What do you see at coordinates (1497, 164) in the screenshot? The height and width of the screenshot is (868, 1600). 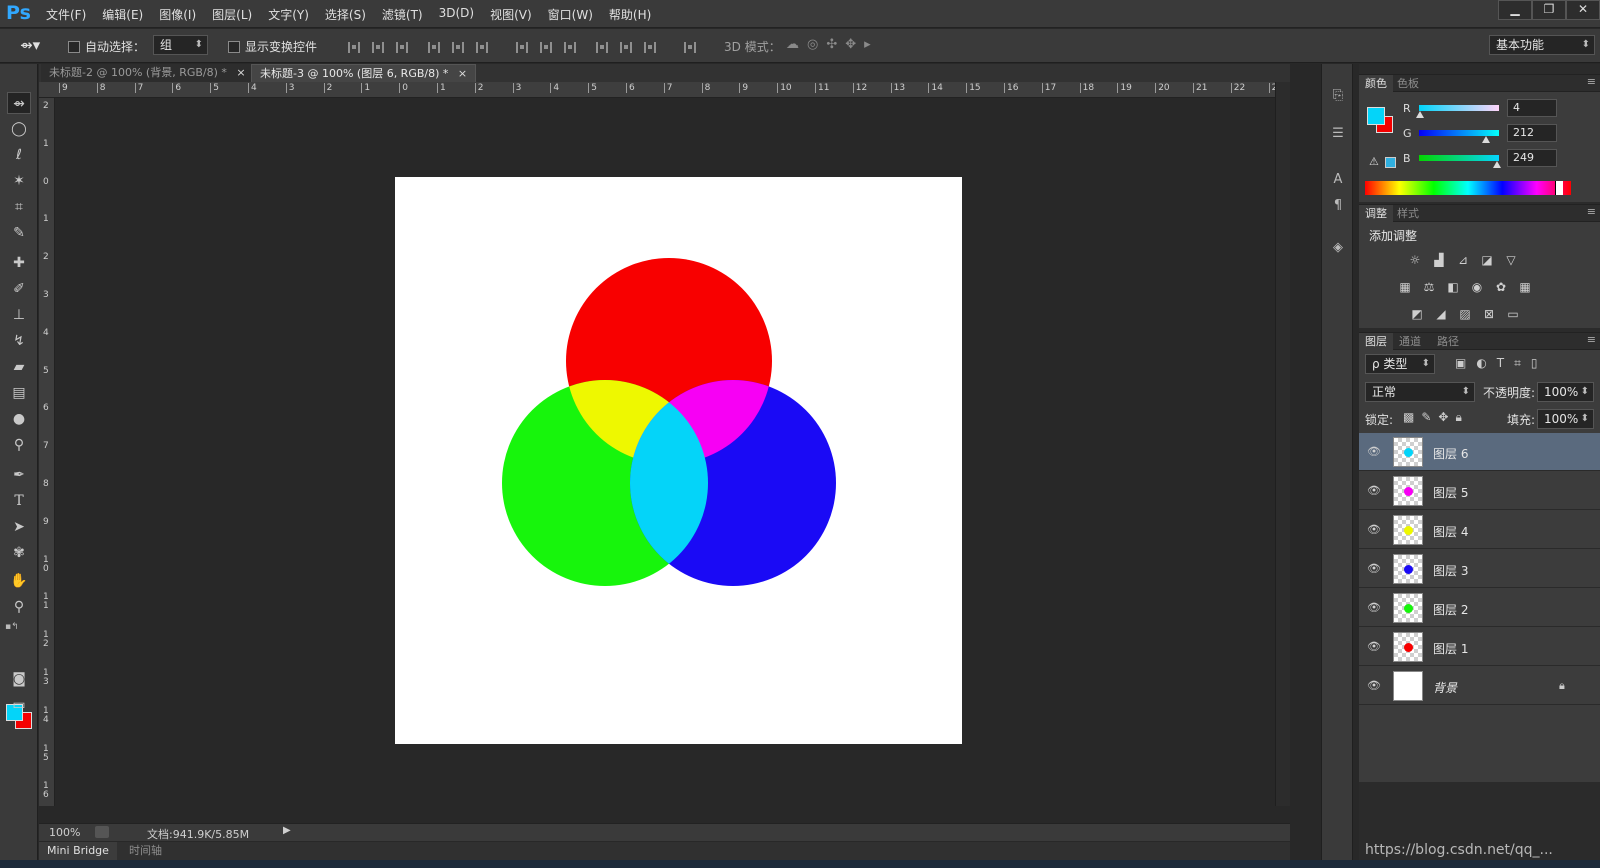 I see `b-slider-thumb` at bounding box center [1497, 164].